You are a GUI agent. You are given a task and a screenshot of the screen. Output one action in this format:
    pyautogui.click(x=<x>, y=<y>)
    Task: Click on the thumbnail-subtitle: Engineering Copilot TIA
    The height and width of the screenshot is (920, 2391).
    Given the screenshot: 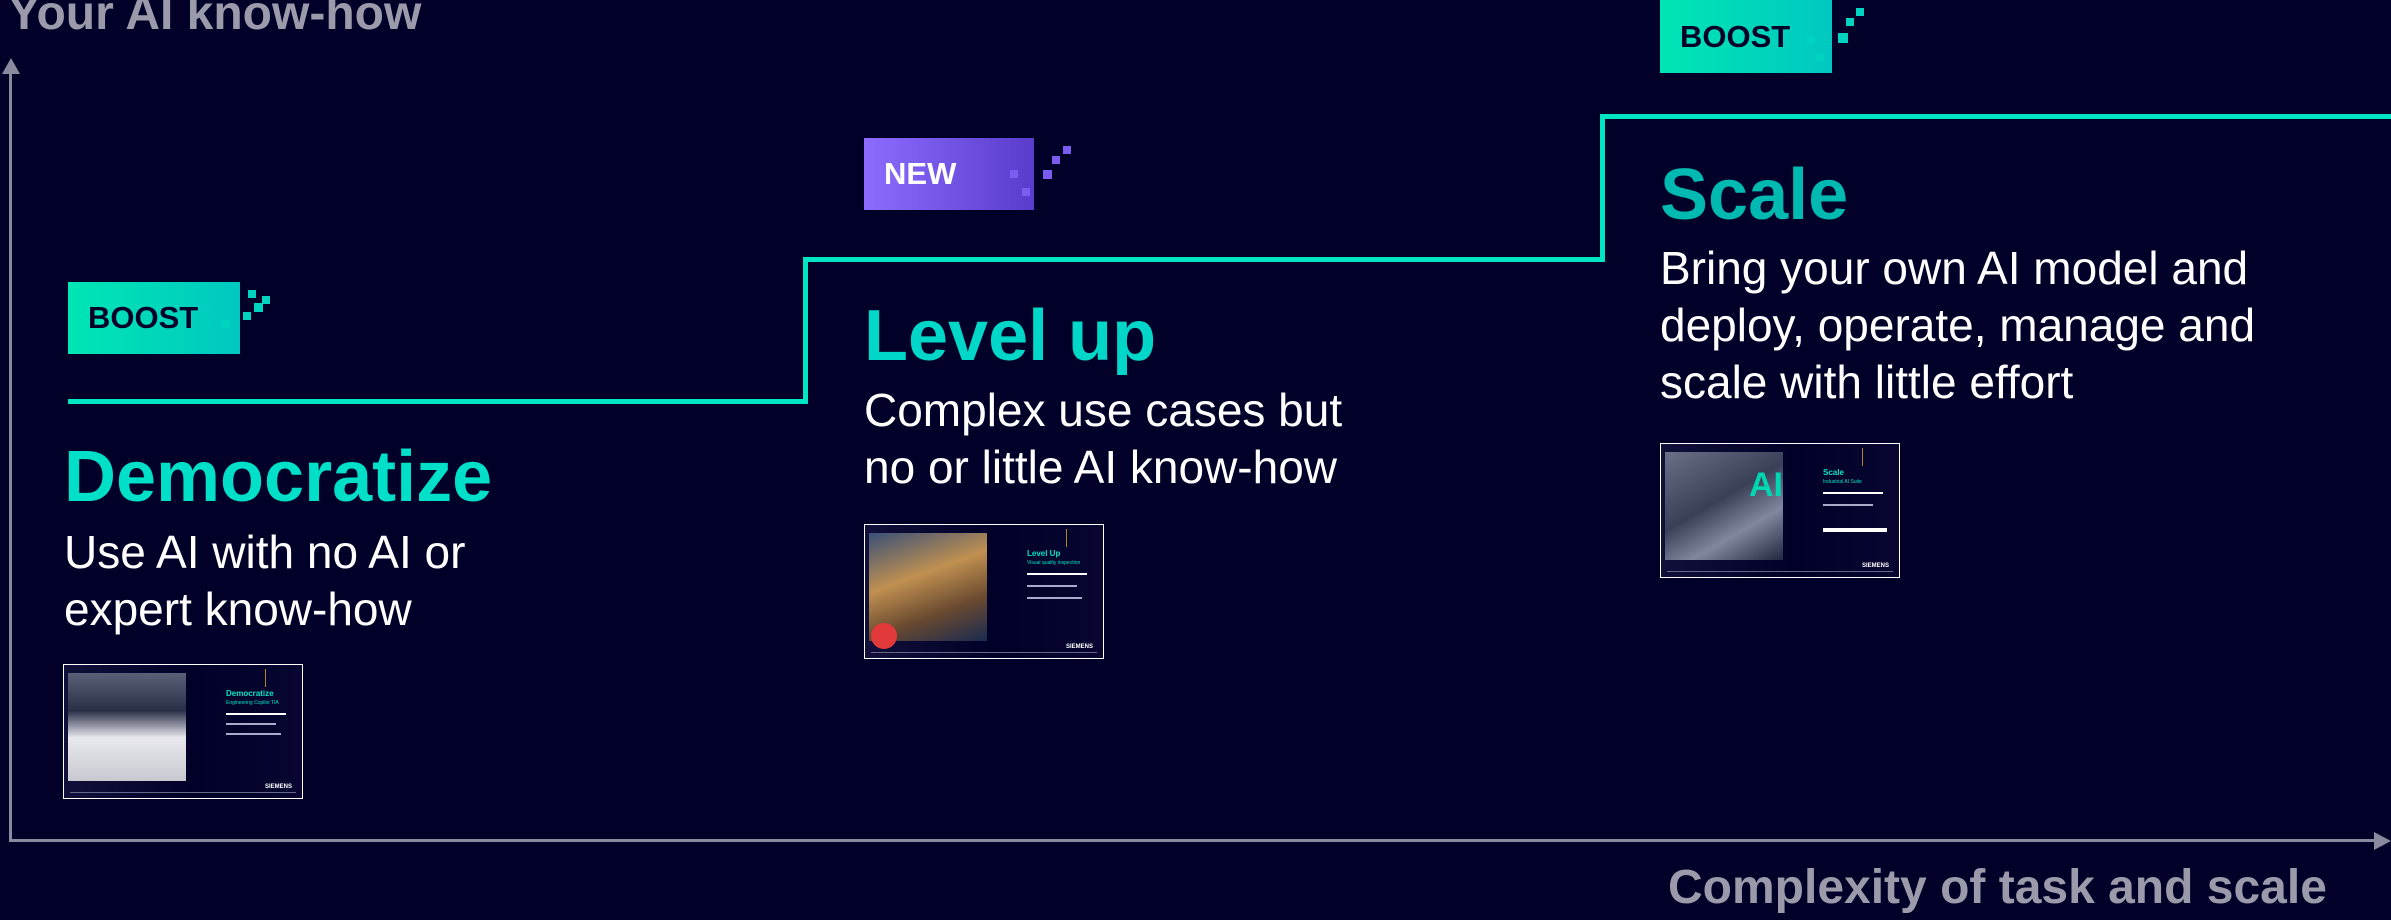 What is the action you would take?
    pyautogui.click(x=252, y=703)
    